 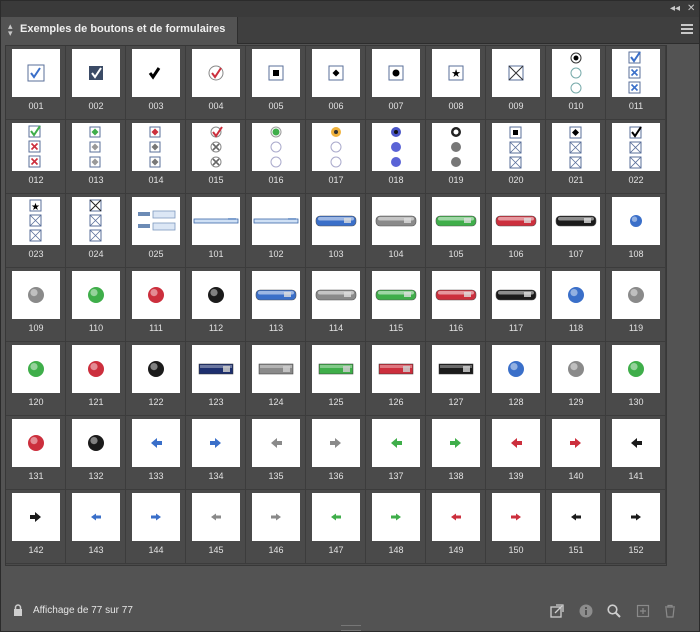 What do you see at coordinates (396, 527) in the screenshot?
I see `grid-item: 148` at bounding box center [396, 527].